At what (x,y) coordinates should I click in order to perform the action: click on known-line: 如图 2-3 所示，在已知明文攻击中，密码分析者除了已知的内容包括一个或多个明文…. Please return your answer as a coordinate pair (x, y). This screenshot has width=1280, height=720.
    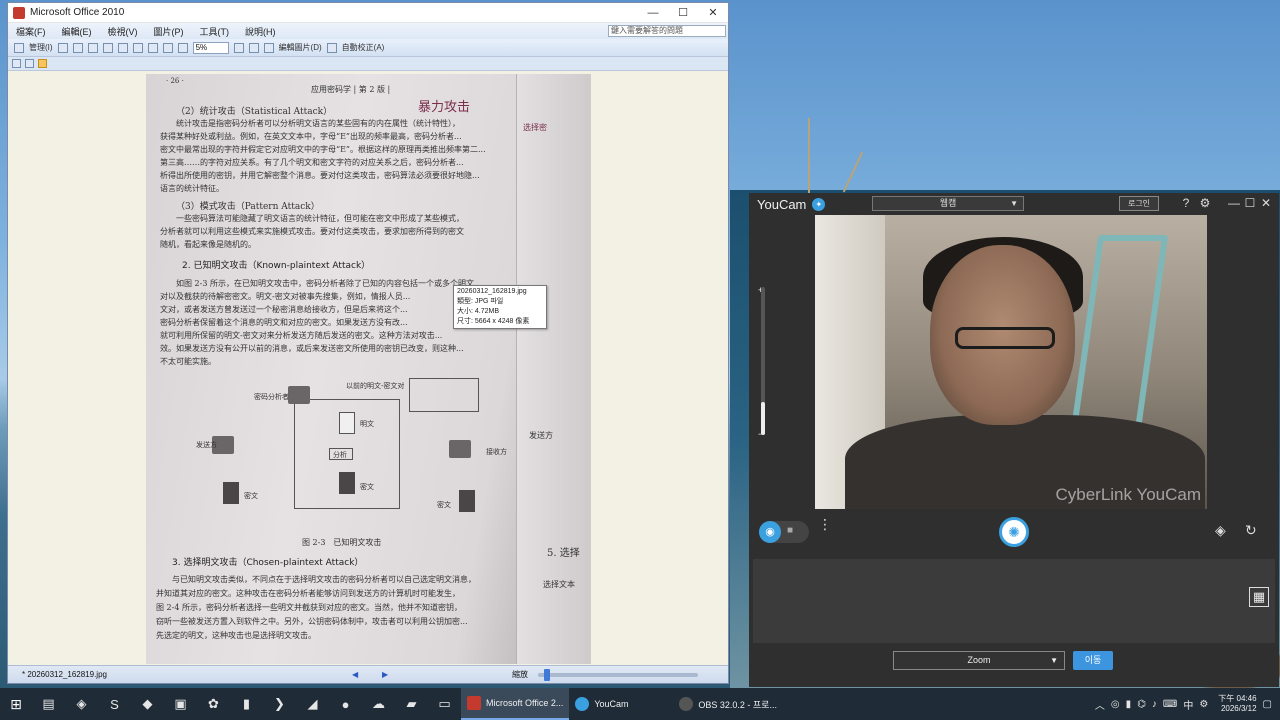
    Looking at the image, I should click on (329, 283).